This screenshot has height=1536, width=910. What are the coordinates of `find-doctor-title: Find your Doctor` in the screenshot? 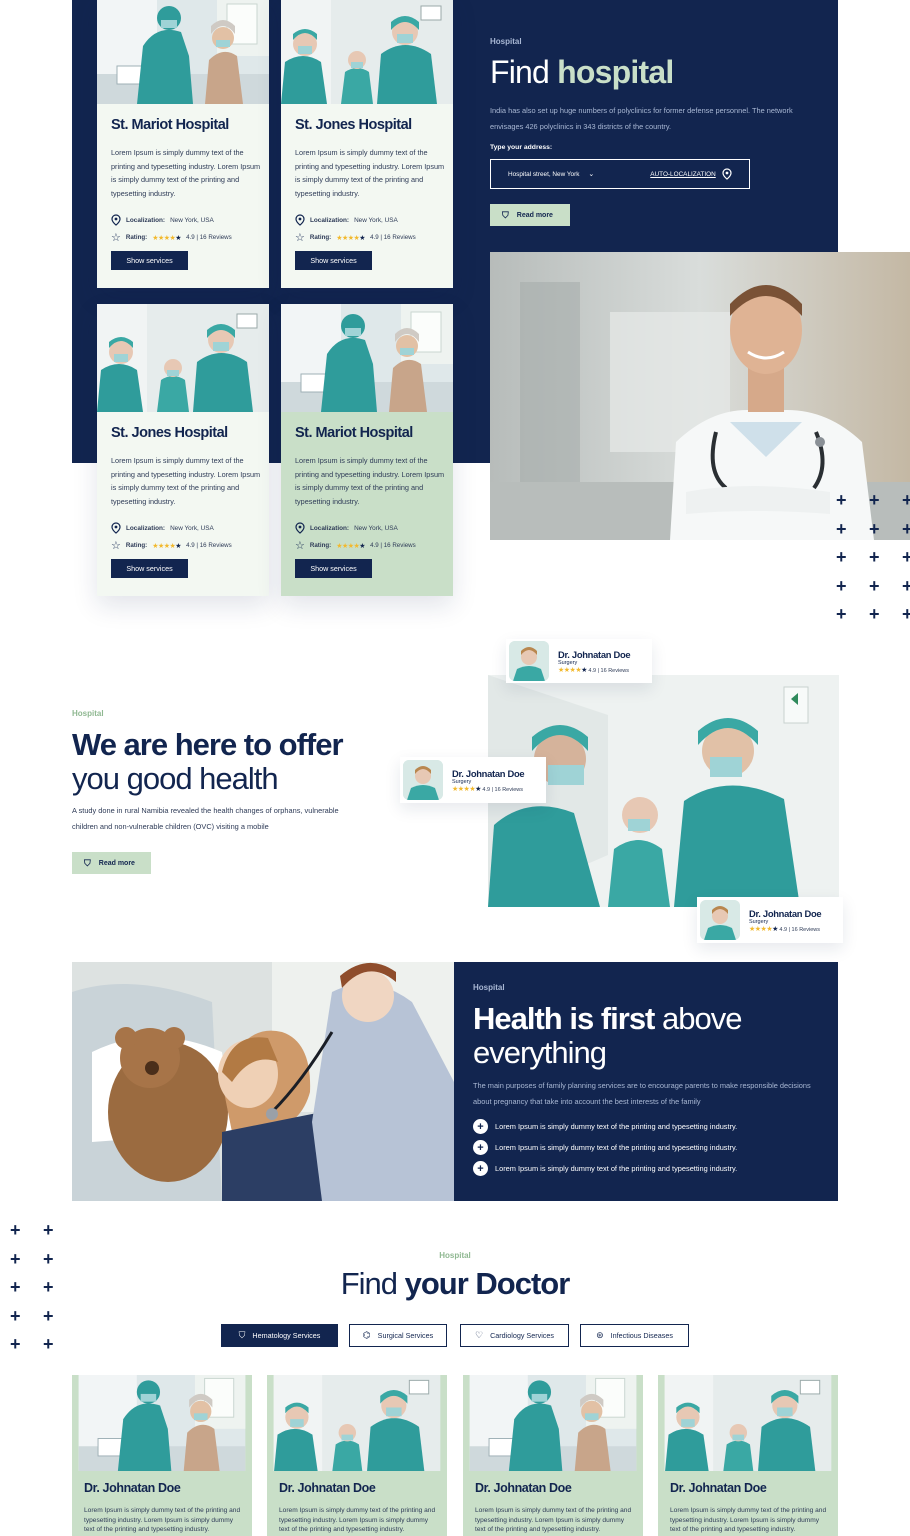 It's located at (455, 1283).